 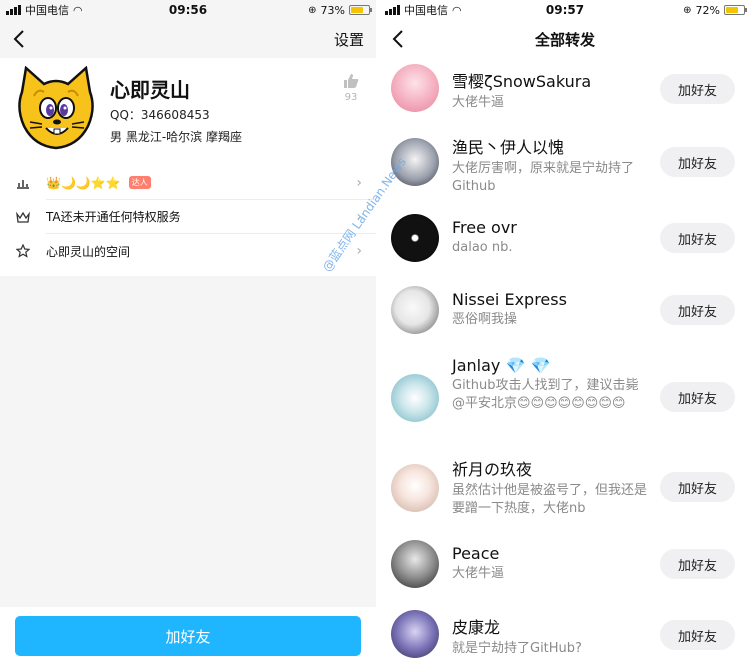 I want to click on user-name: Free ovr, so click(x=551, y=227).